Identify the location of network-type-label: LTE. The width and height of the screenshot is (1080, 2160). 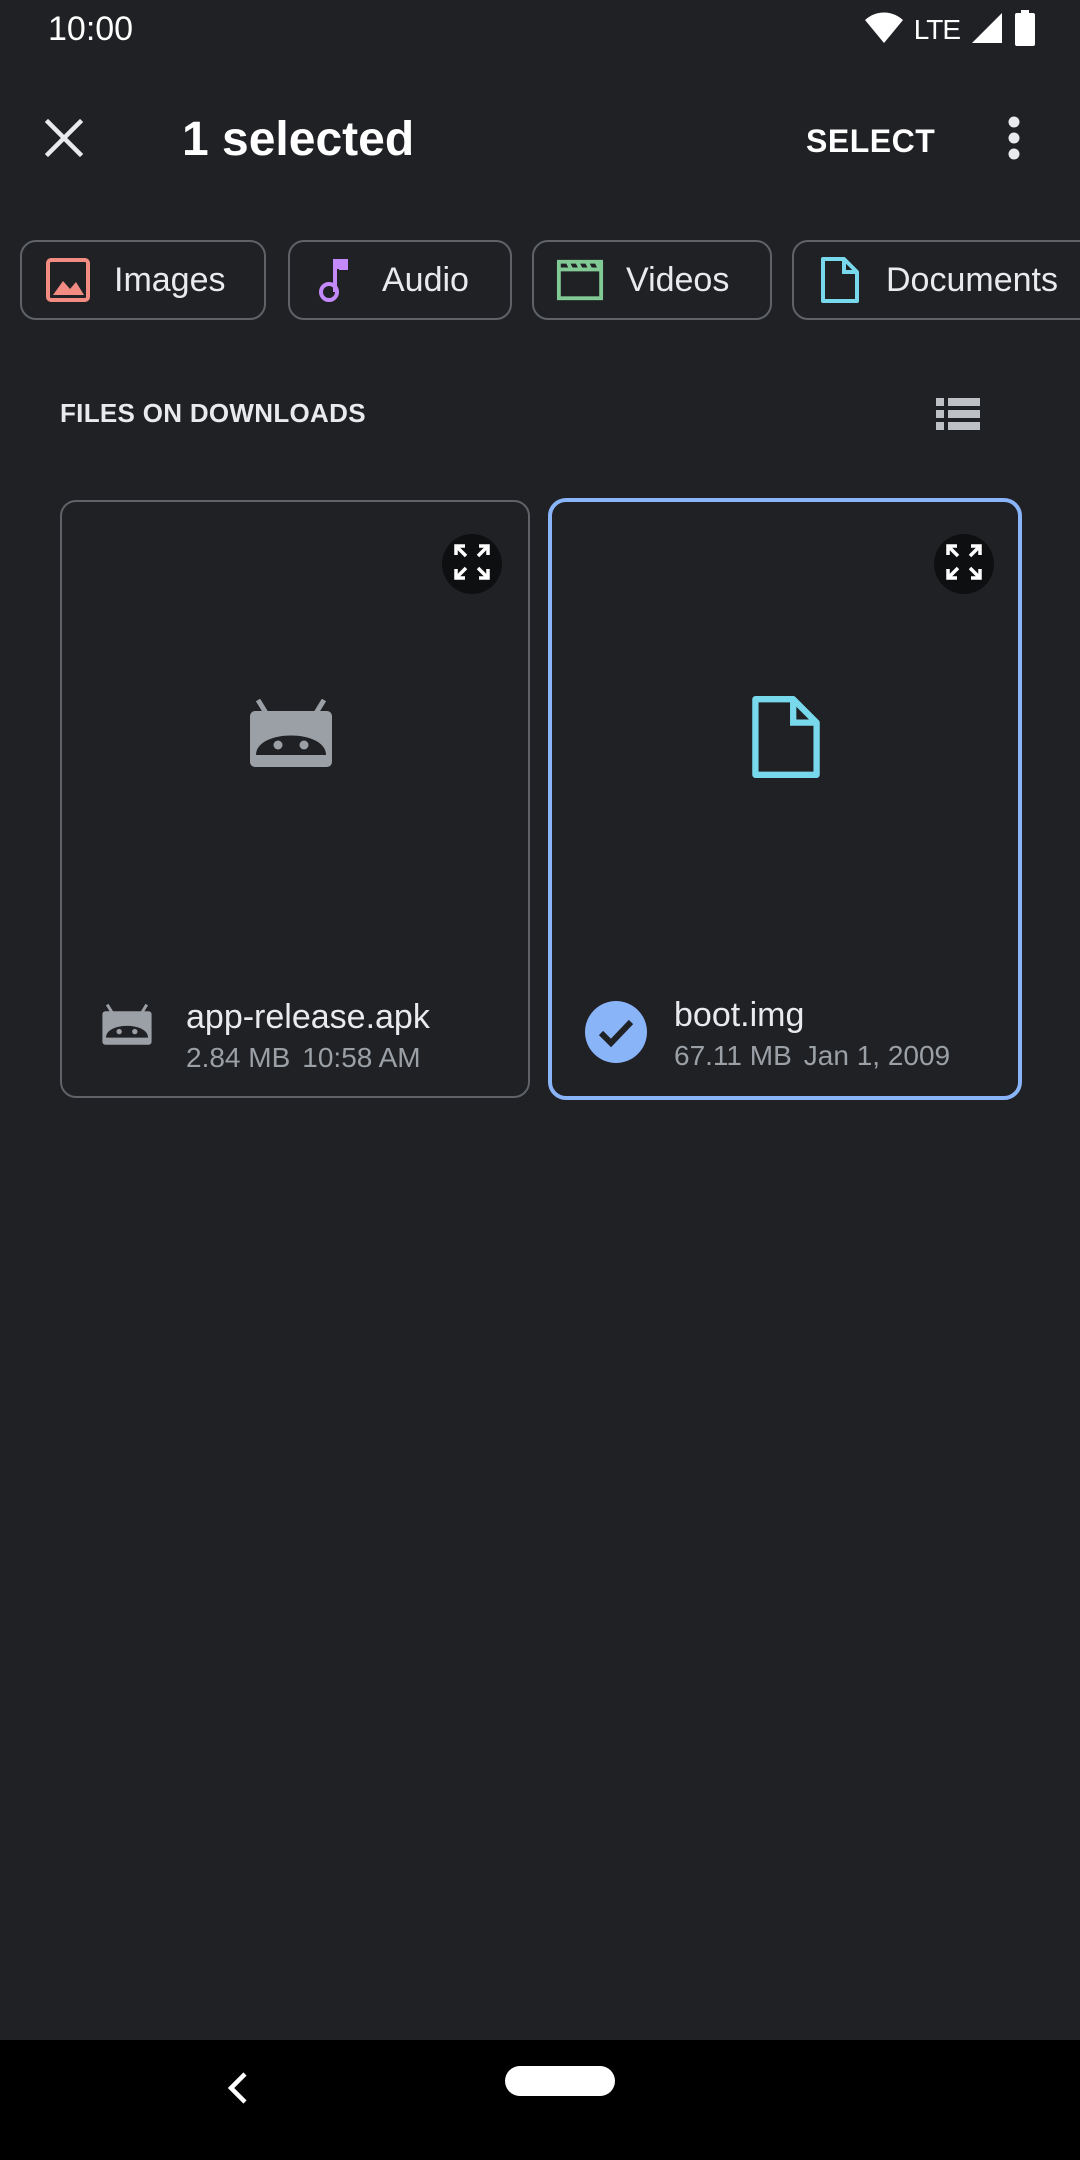
(937, 29).